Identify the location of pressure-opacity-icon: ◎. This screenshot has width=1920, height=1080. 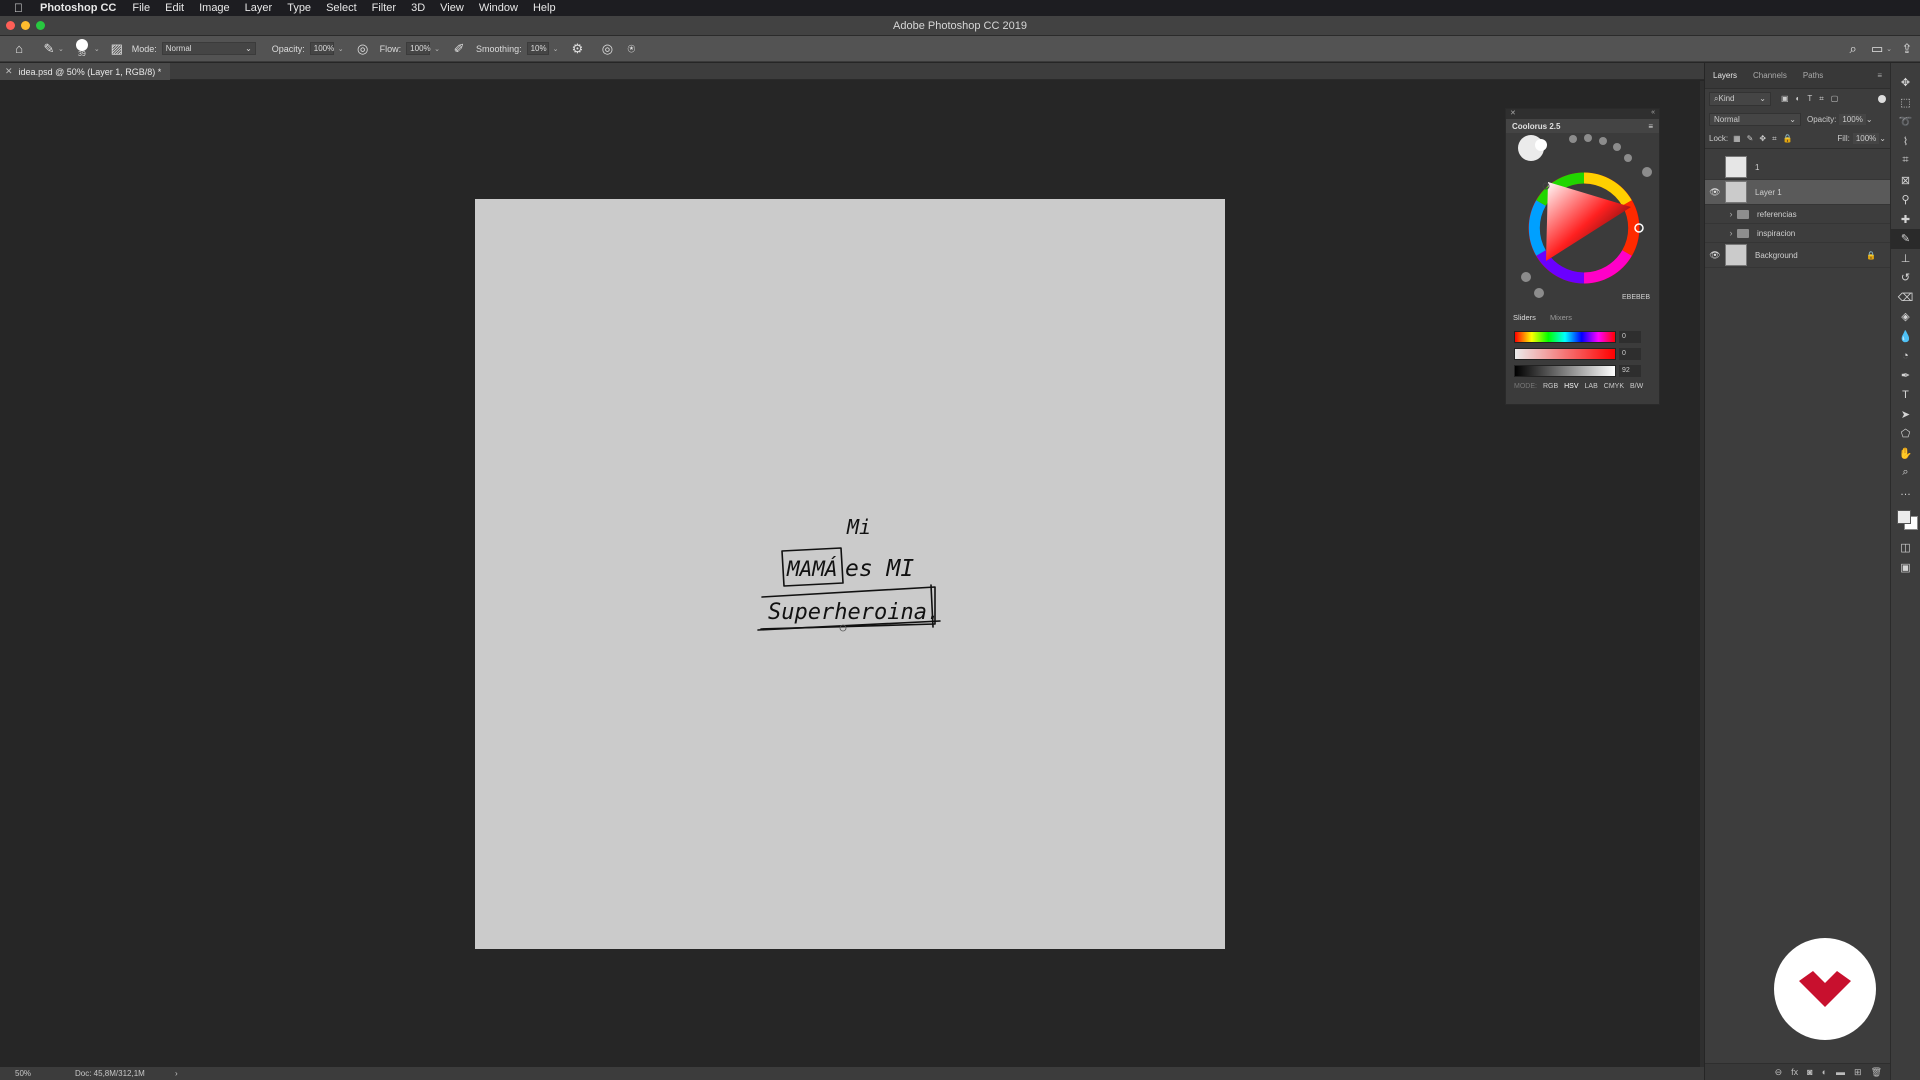
(363, 49).